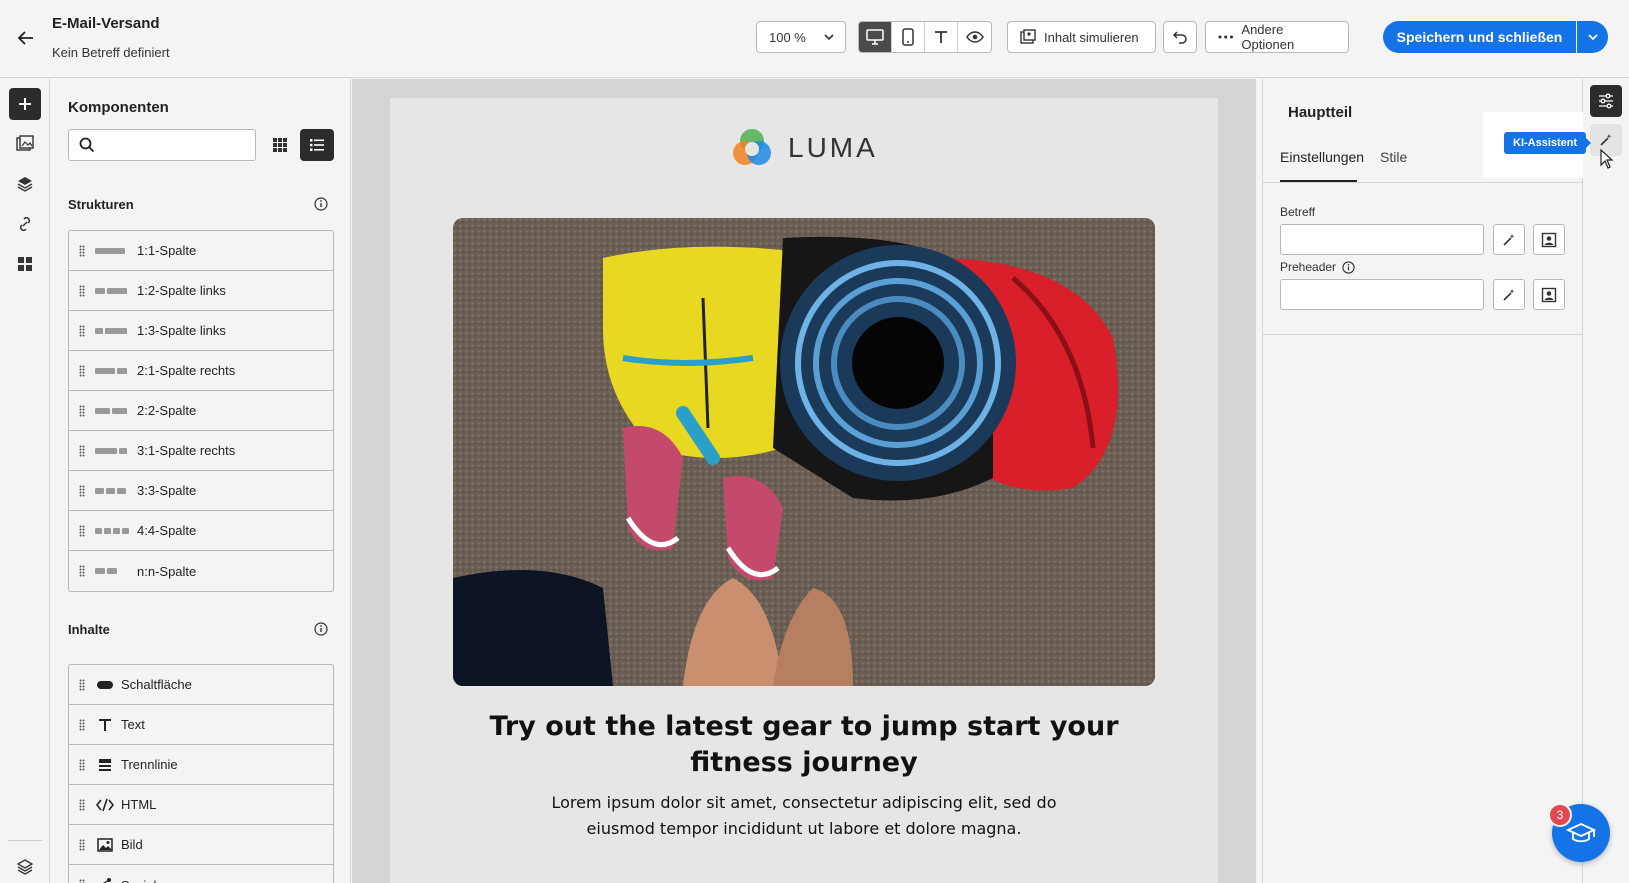  Describe the element at coordinates (1180, 37) in the screenshot. I see `undo-button` at that location.